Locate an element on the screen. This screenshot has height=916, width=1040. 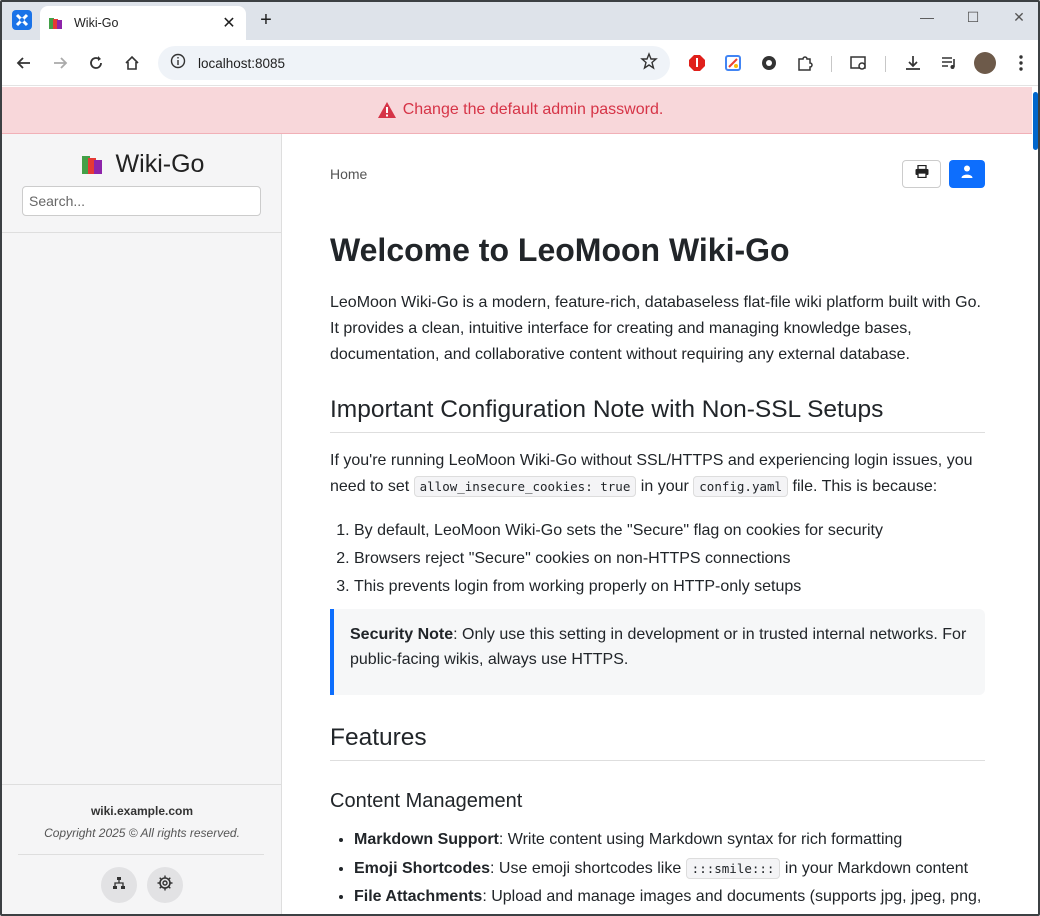
alert-text: Change the default admin password. is located at coordinates (533, 109).